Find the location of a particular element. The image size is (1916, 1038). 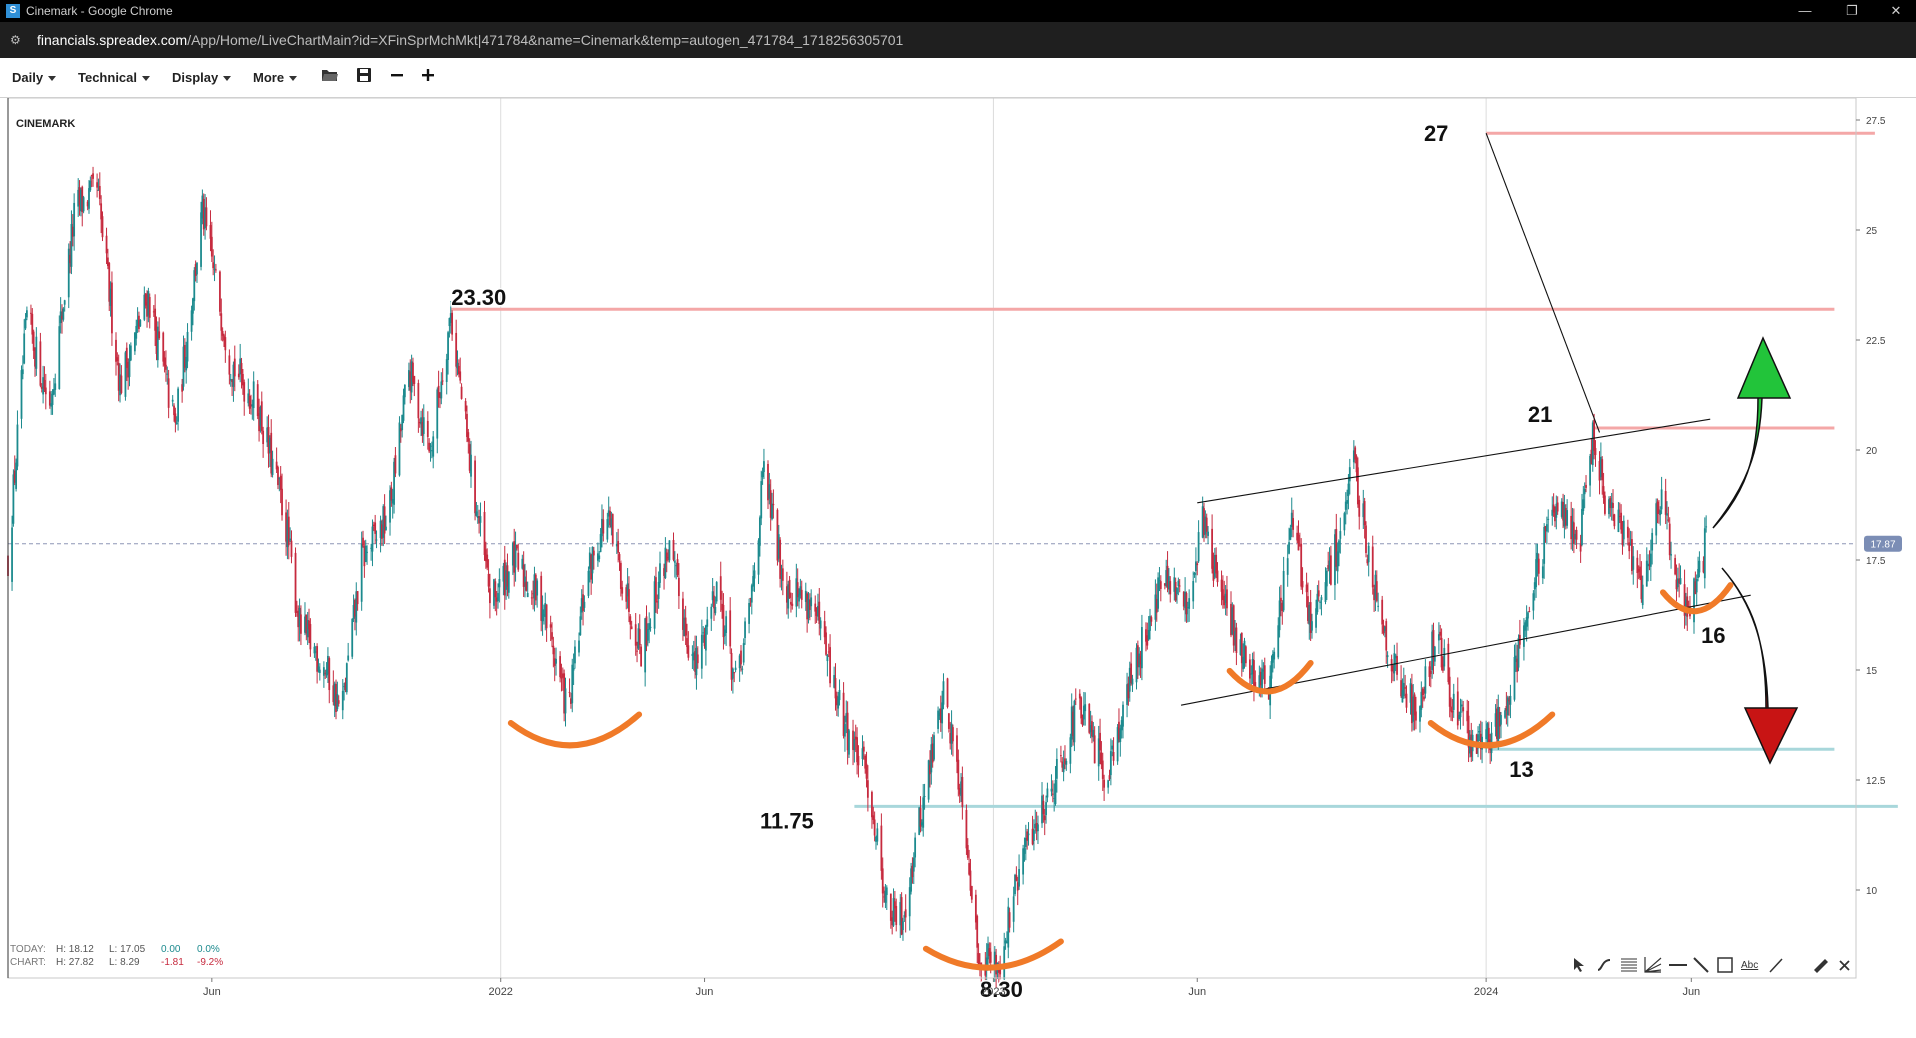

today-label: TODAY: is located at coordinates (28, 949).